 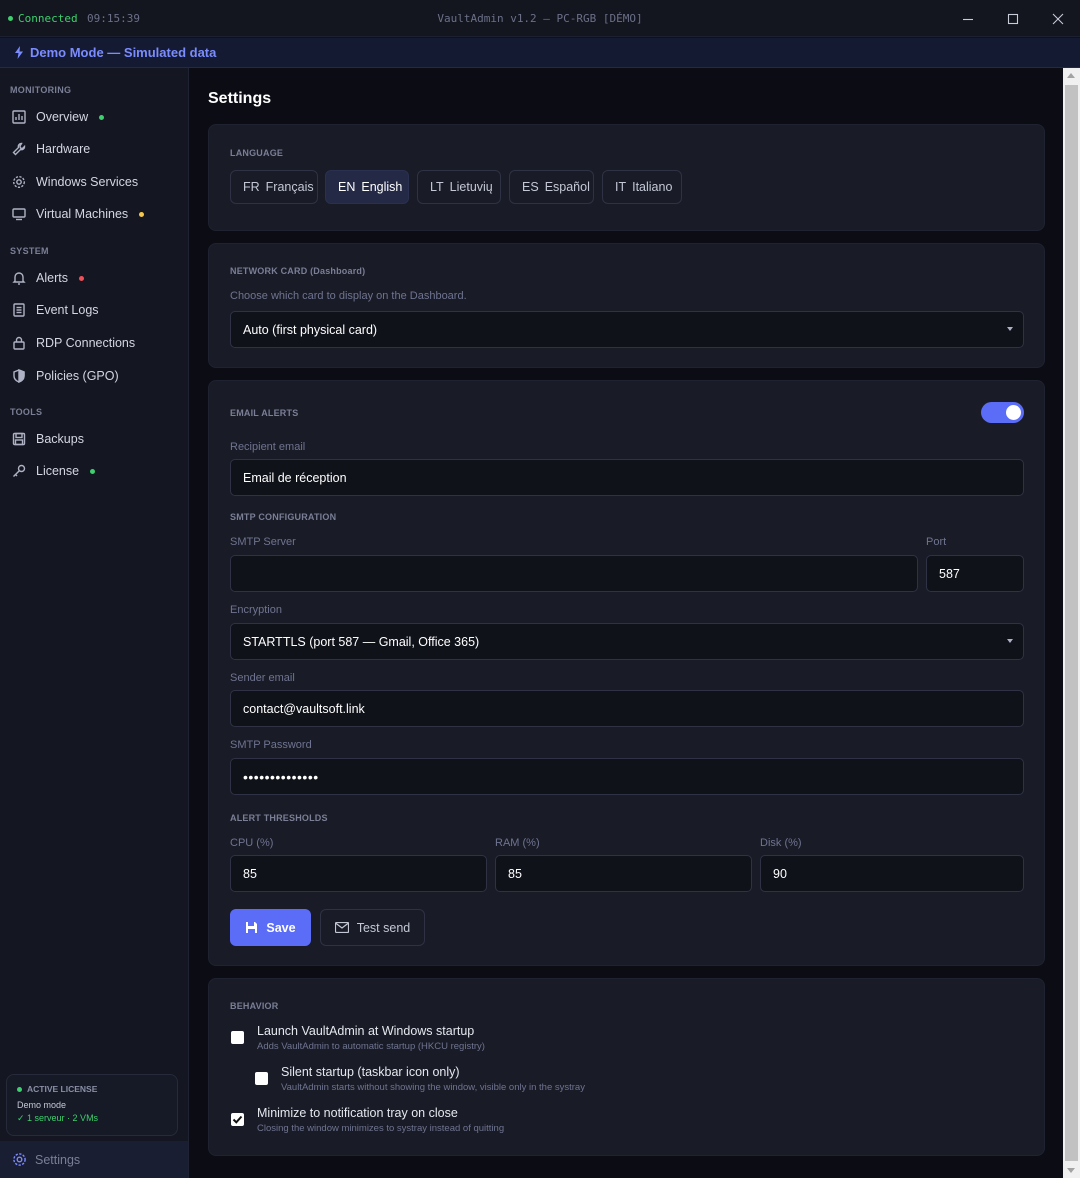 I want to click on launch-at-startup-checkbox, so click(x=237, y=1037).